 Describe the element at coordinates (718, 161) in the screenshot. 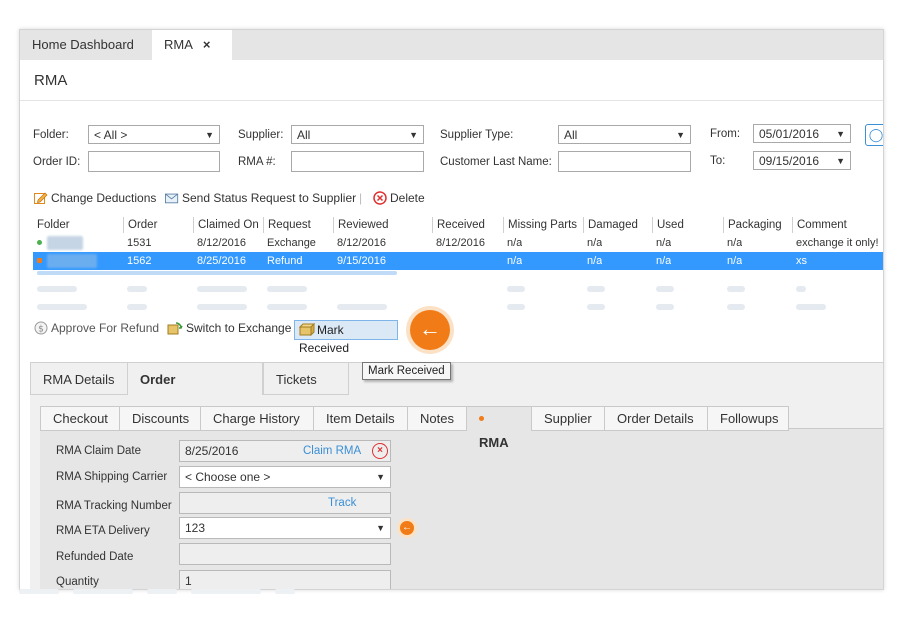

I see `to-label: To:` at that location.